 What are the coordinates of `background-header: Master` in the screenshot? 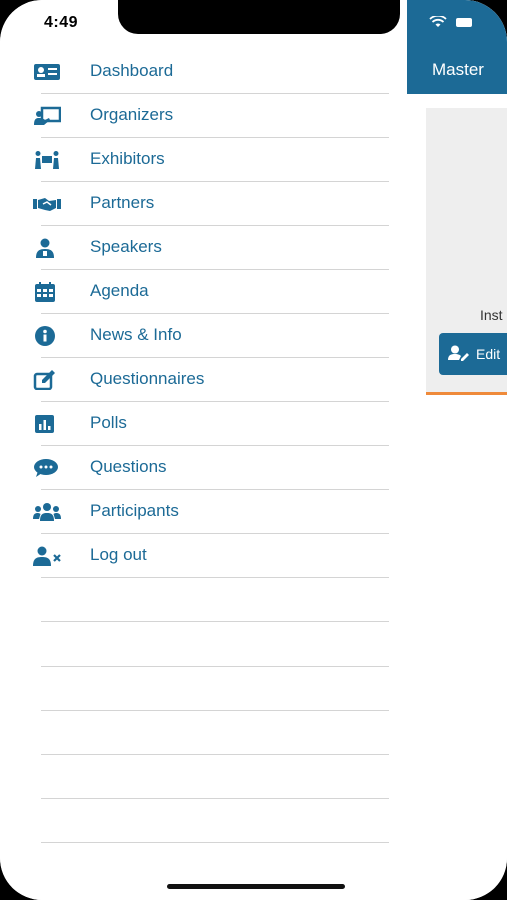 It's located at (457, 47).